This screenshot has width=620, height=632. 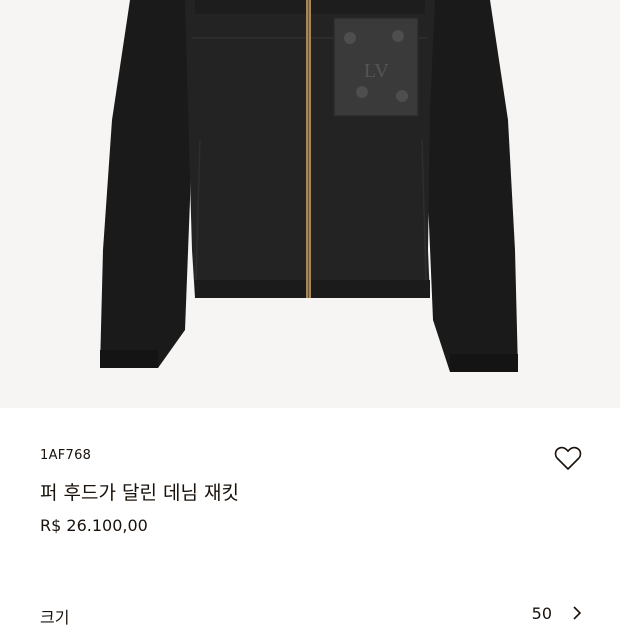 What do you see at coordinates (94, 525) in the screenshot?
I see `product-price: R$ 26.100,00` at bounding box center [94, 525].